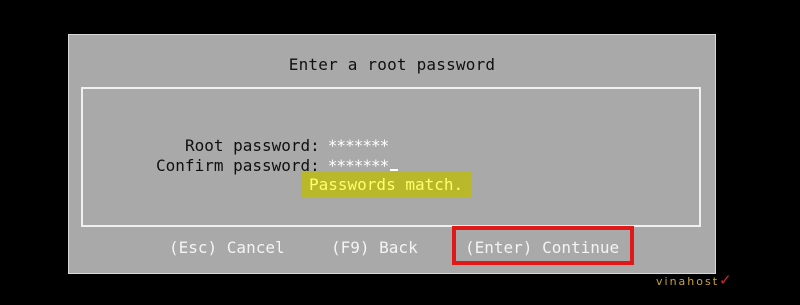 Image resolution: width=800 pixels, height=305 pixels. I want to click on dialog-title: Enter a root password, so click(392, 64).